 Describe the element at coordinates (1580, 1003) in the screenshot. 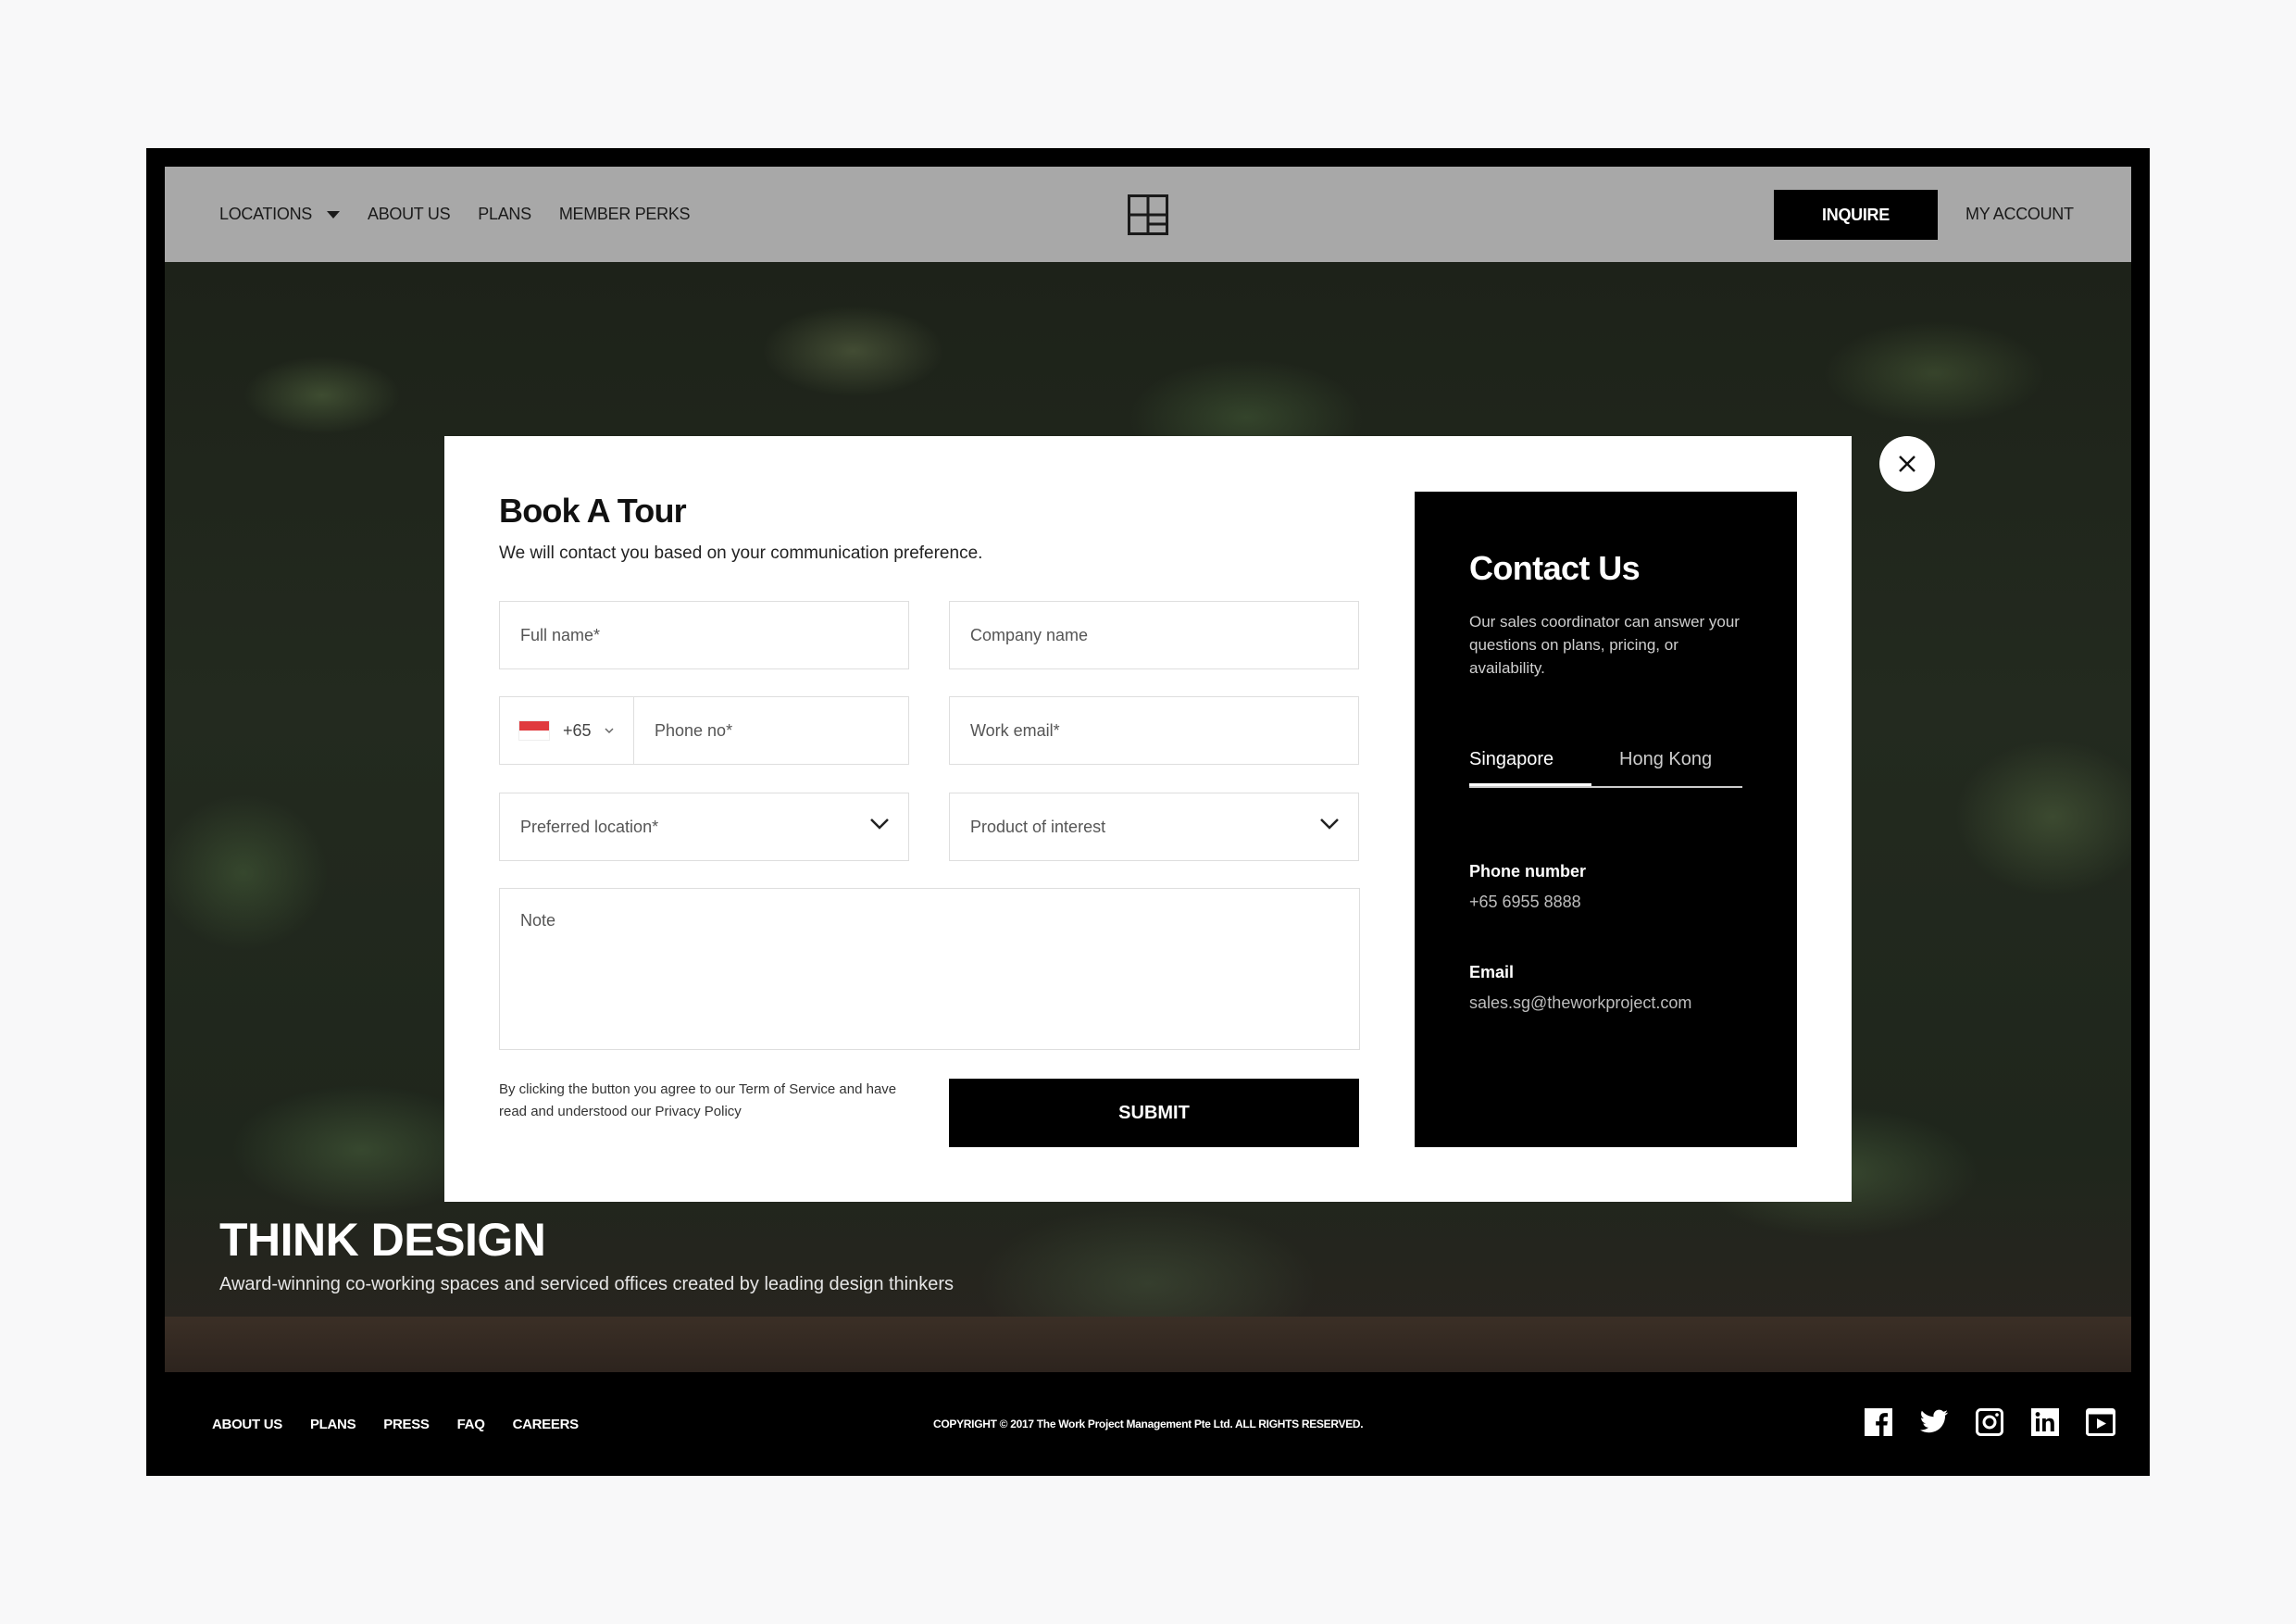

I see `email-value: sales.sg@theworkproject.com` at that location.